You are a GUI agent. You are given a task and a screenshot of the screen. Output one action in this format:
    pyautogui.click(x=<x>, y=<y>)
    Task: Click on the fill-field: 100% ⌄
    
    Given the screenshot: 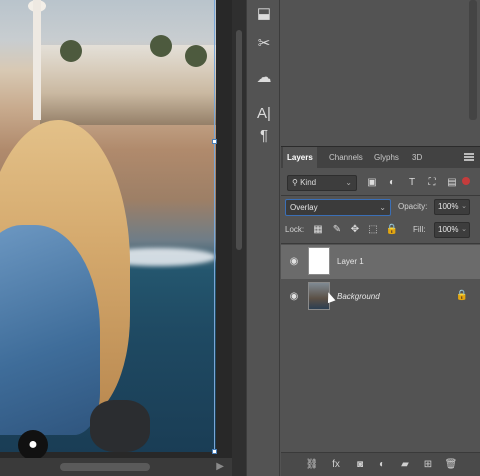 What is the action you would take?
    pyautogui.click(x=452, y=230)
    